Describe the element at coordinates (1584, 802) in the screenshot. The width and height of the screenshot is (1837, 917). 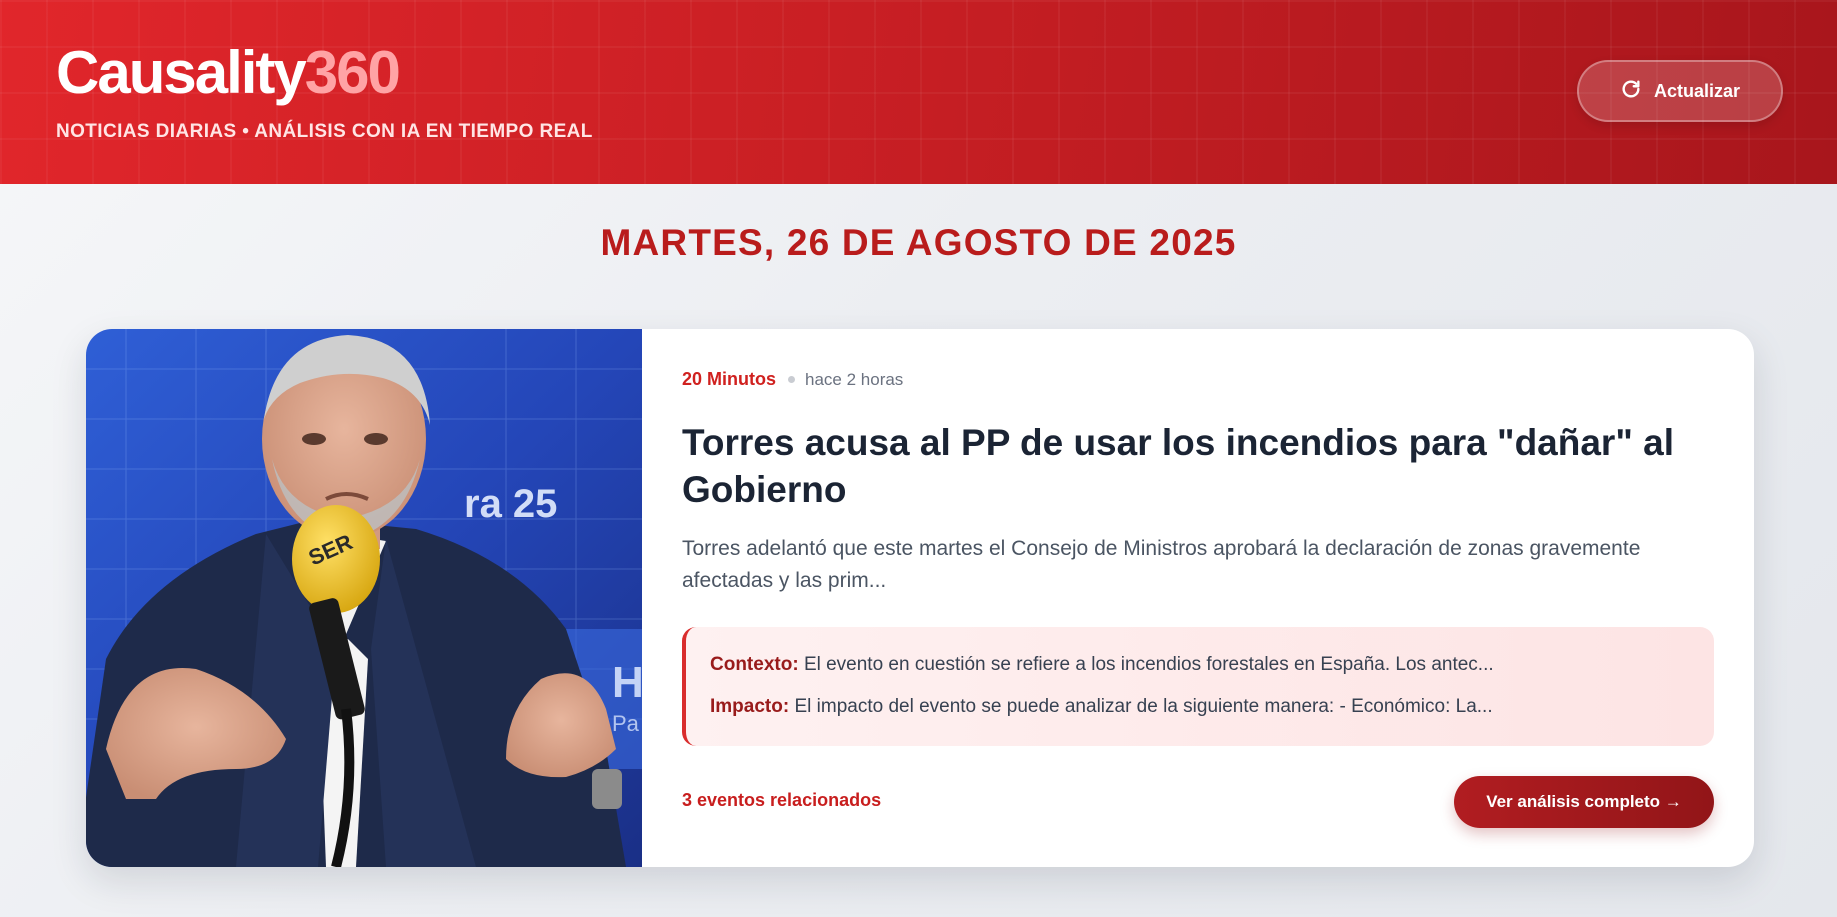
I see `view-full-analysis-button: Ver análisis completo →` at that location.